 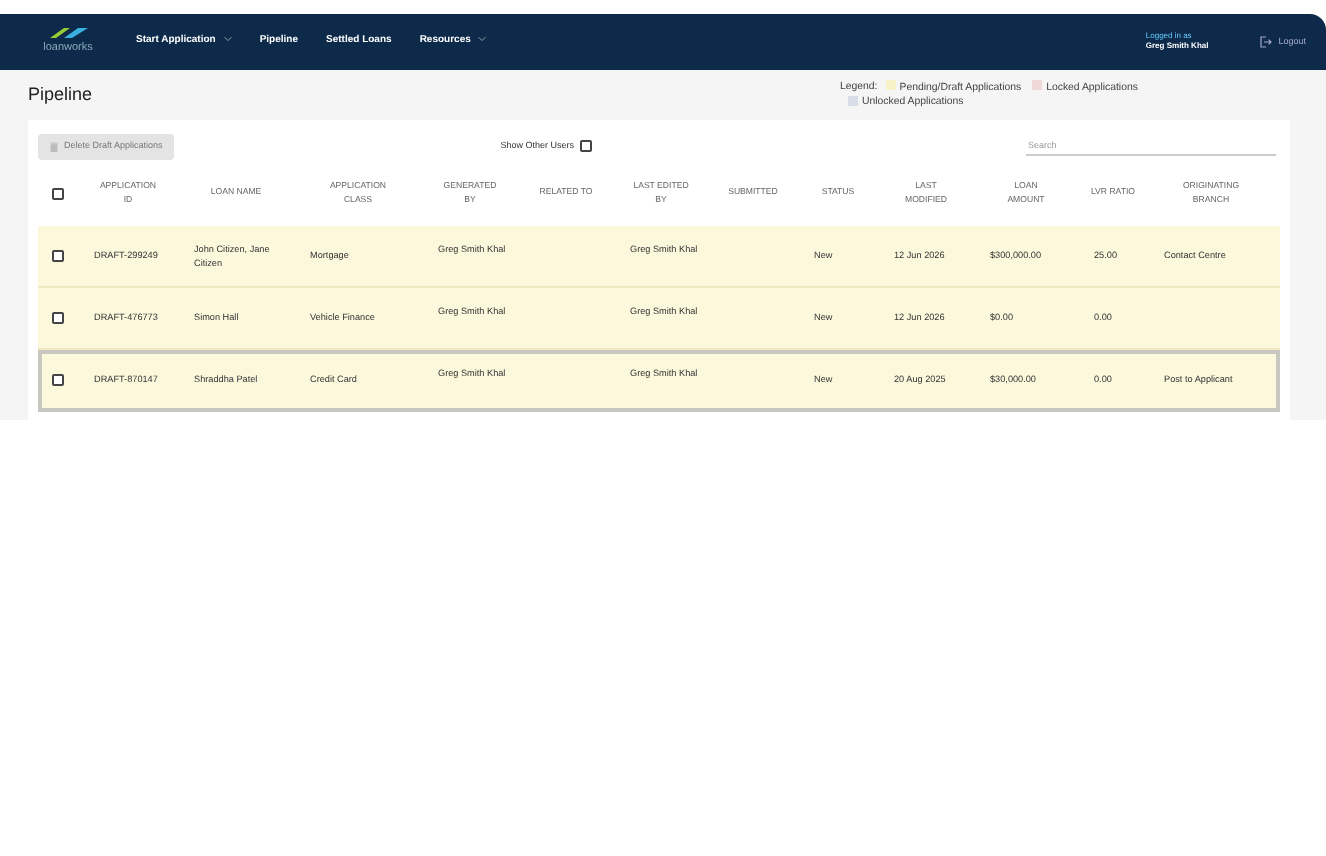 I want to click on trash-icon, so click(x=54, y=146).